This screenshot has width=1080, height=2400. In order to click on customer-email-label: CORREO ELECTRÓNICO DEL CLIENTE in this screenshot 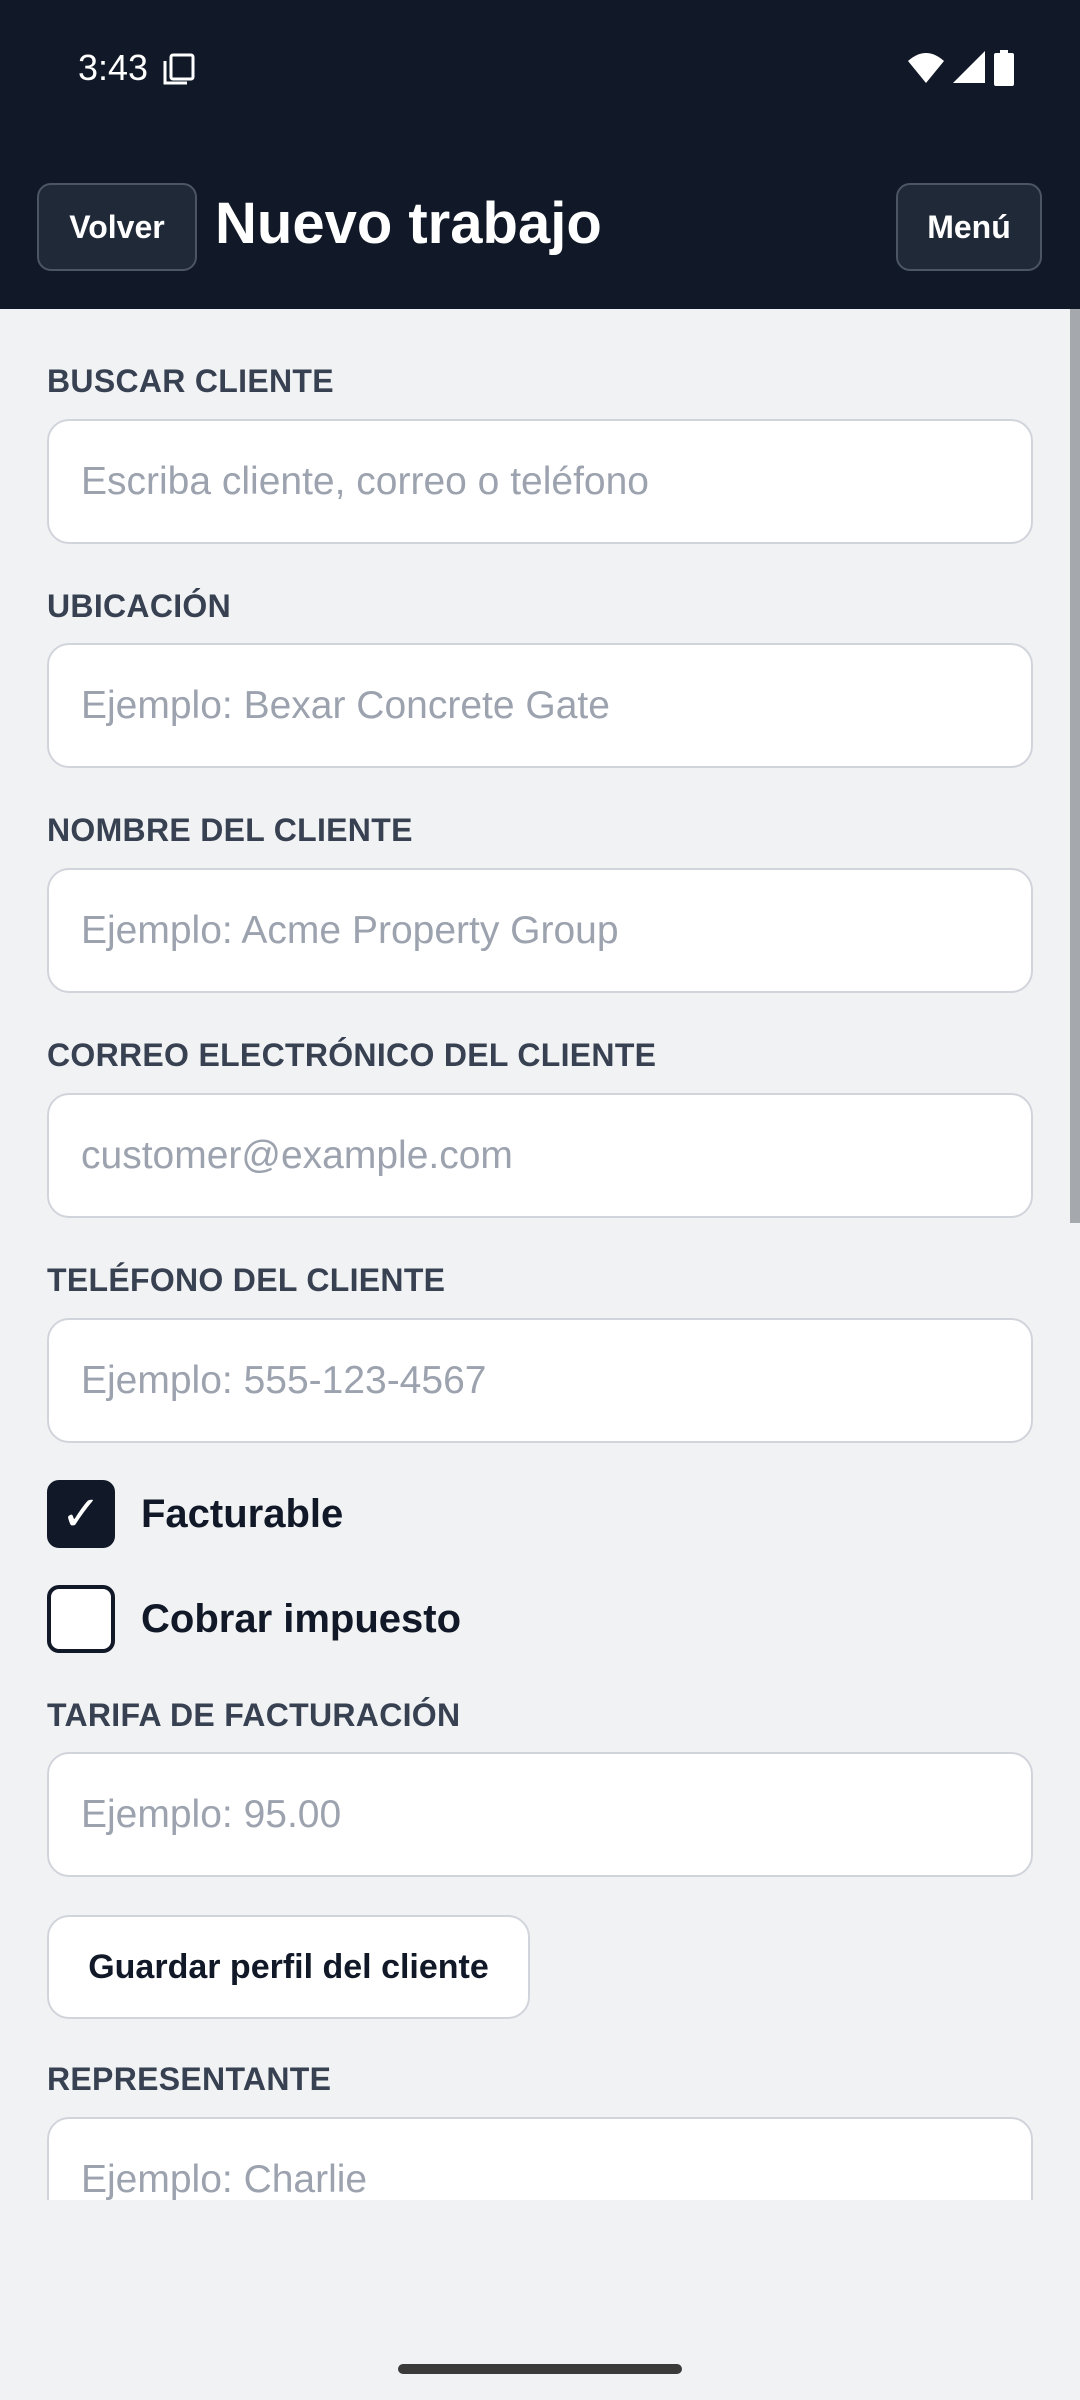, I will do `click(352, 1055)`.